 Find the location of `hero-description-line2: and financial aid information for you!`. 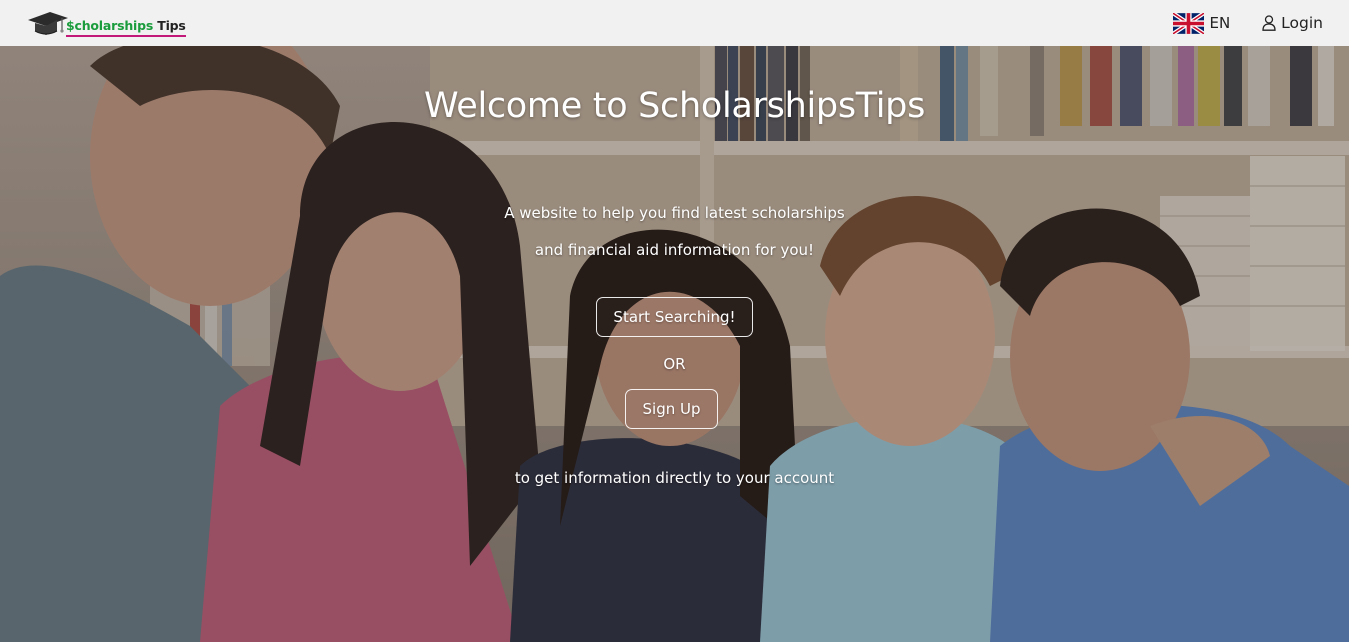

hero-description-line2: and financial aid information for you! is located at coordinates (674, 250).